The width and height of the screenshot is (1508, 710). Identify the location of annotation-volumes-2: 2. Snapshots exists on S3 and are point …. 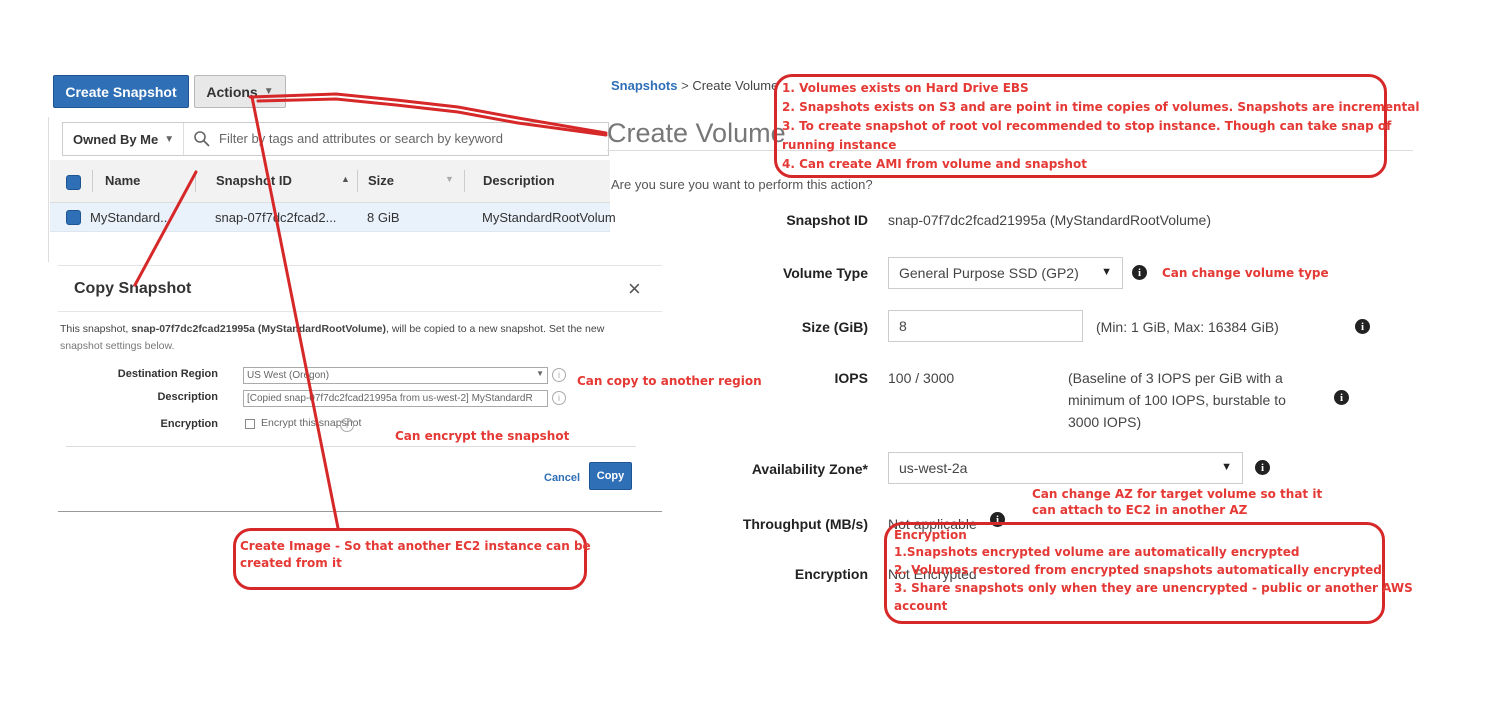
(1101, 107).